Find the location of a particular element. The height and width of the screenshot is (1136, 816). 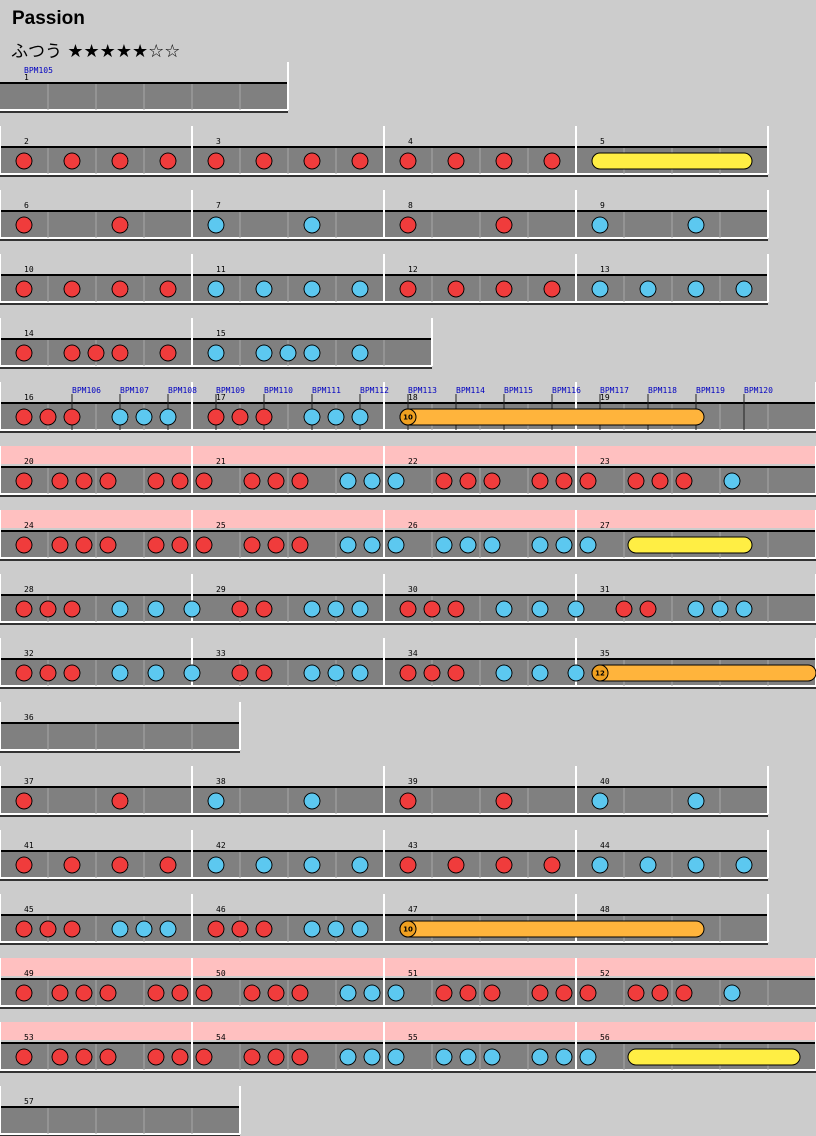

measure-number: 16 is located at coordinates (29, 397).